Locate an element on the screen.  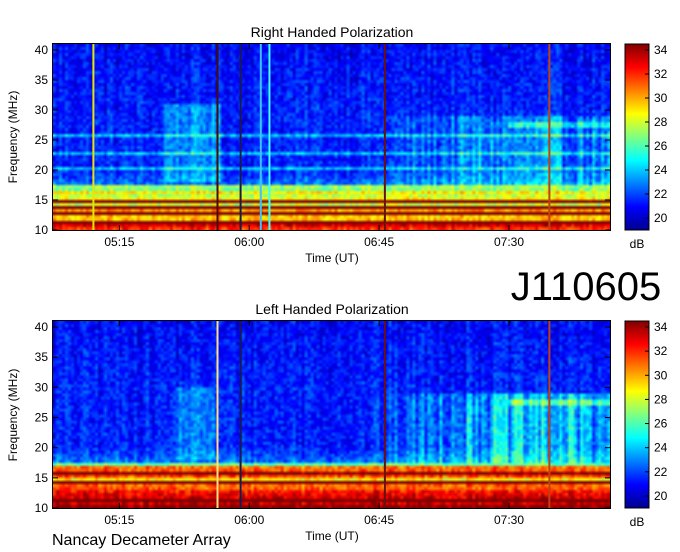
chart-title: Right Handed Polarization is located at coordinates (332, 32).